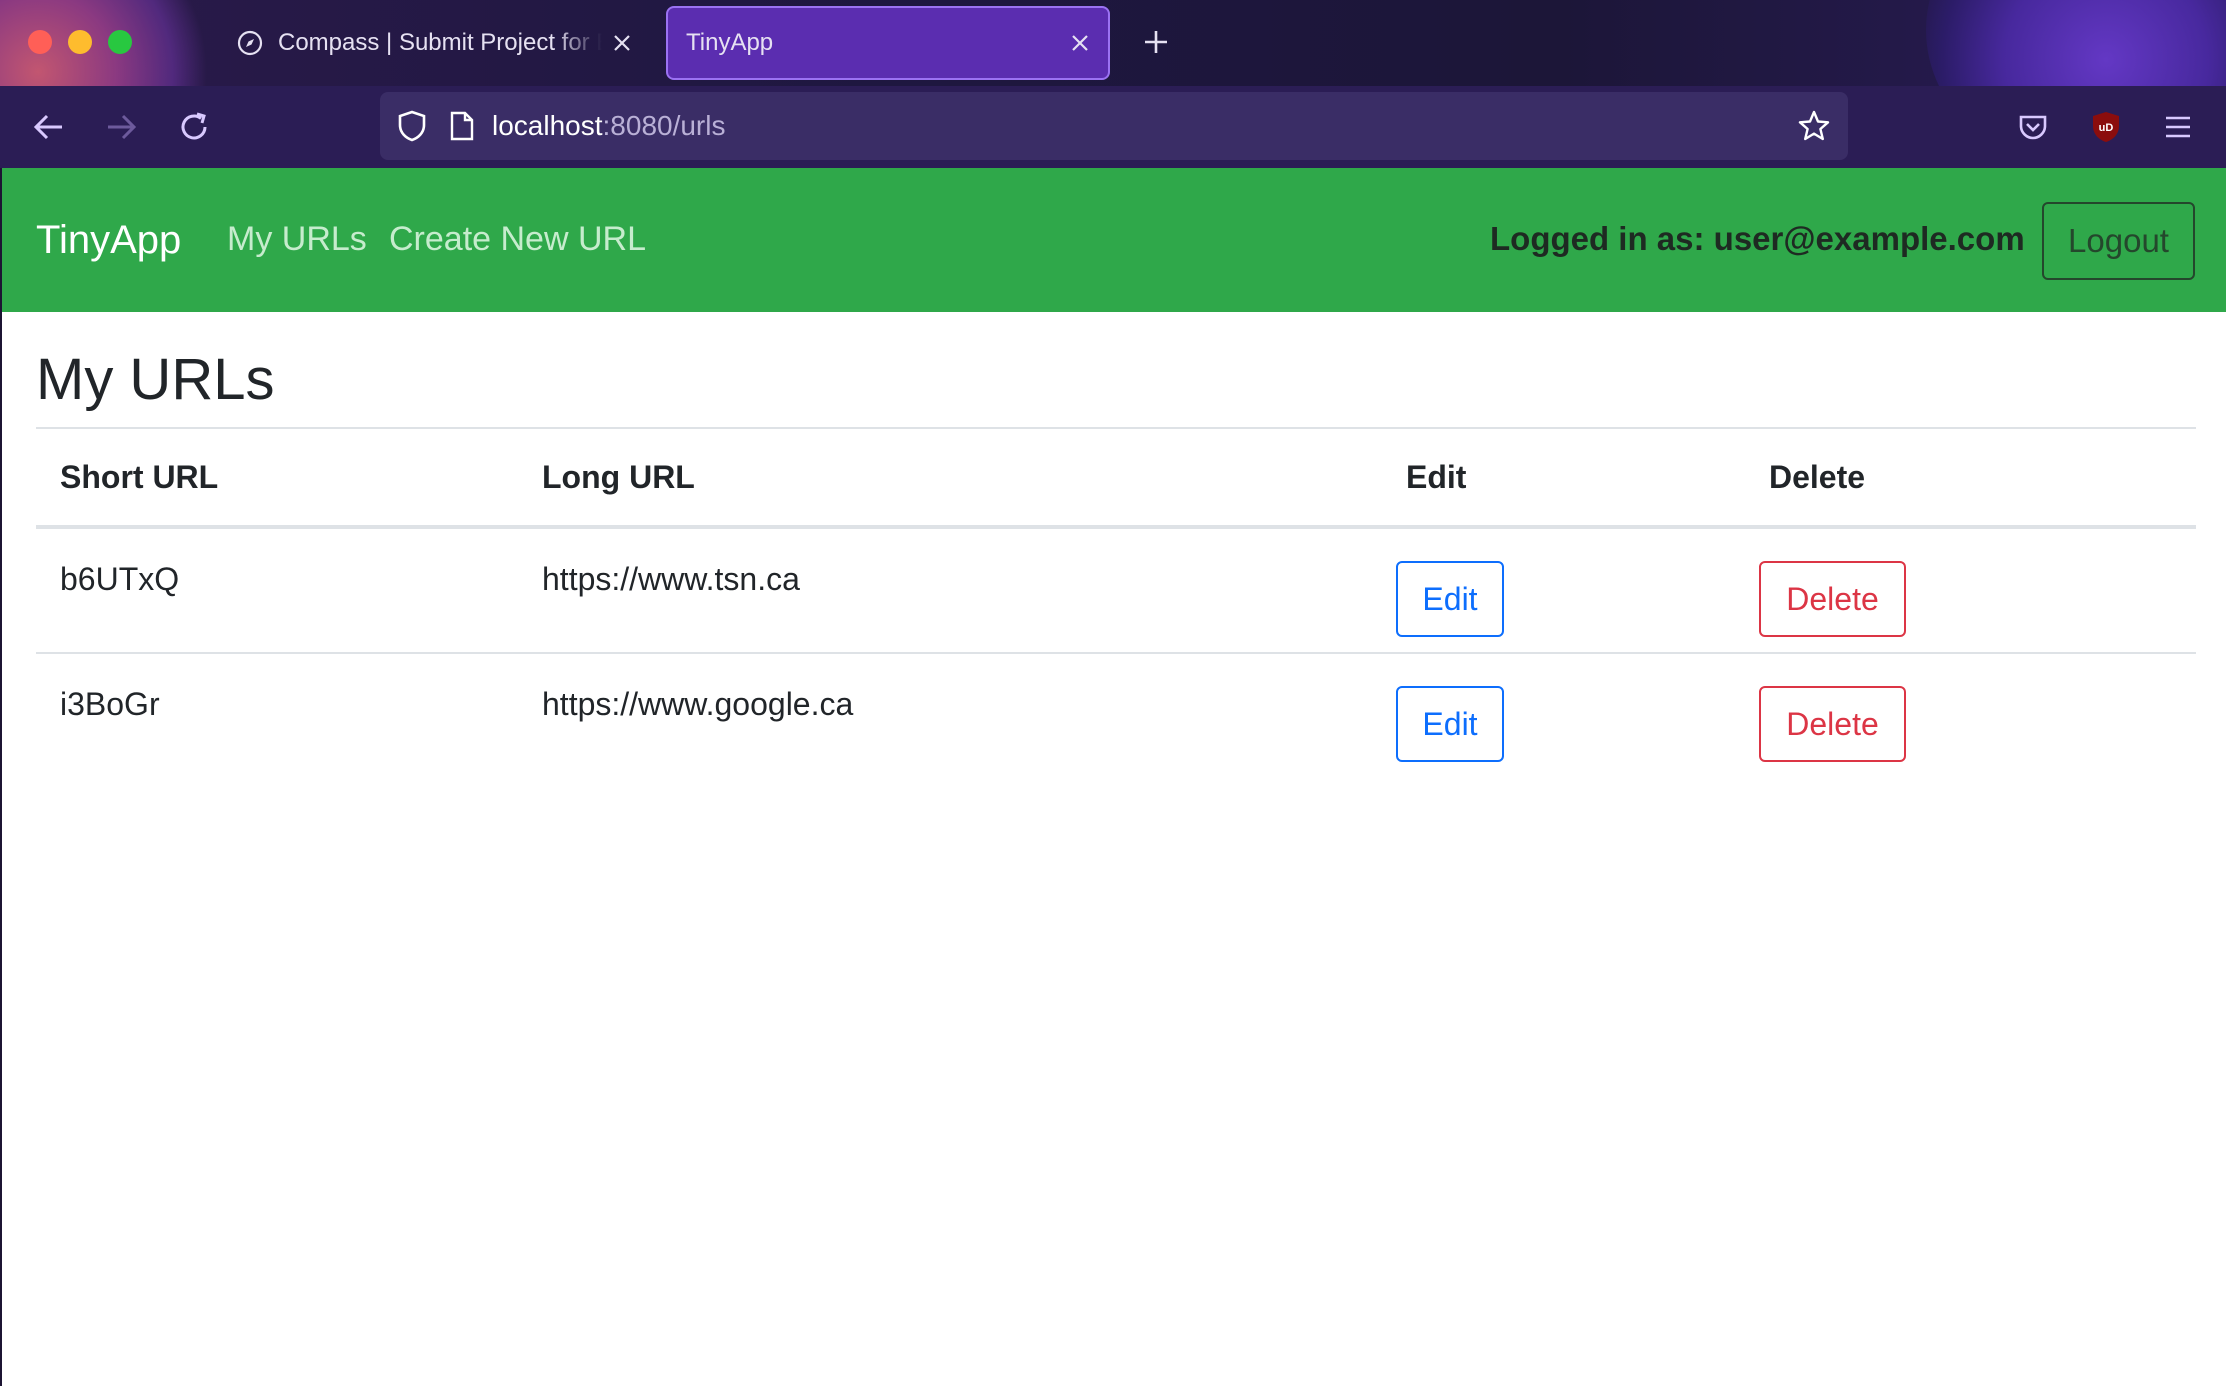 Image resolution: width=2226 pixels, height=1386 pixels. I want to click on tab-title: Compass | Submit Project for Evaluation, so click(440, 42).